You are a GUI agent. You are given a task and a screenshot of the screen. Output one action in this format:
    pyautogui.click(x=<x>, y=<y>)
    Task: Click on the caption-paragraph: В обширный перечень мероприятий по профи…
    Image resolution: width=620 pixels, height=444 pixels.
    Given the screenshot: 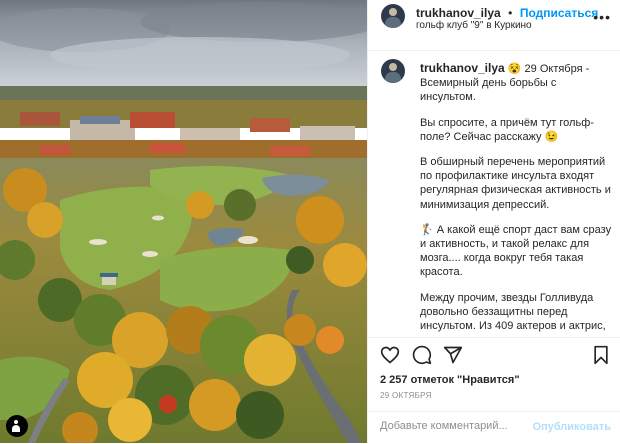 What is the action you would take?
    pyautogui.click(x=515, y=183)
    